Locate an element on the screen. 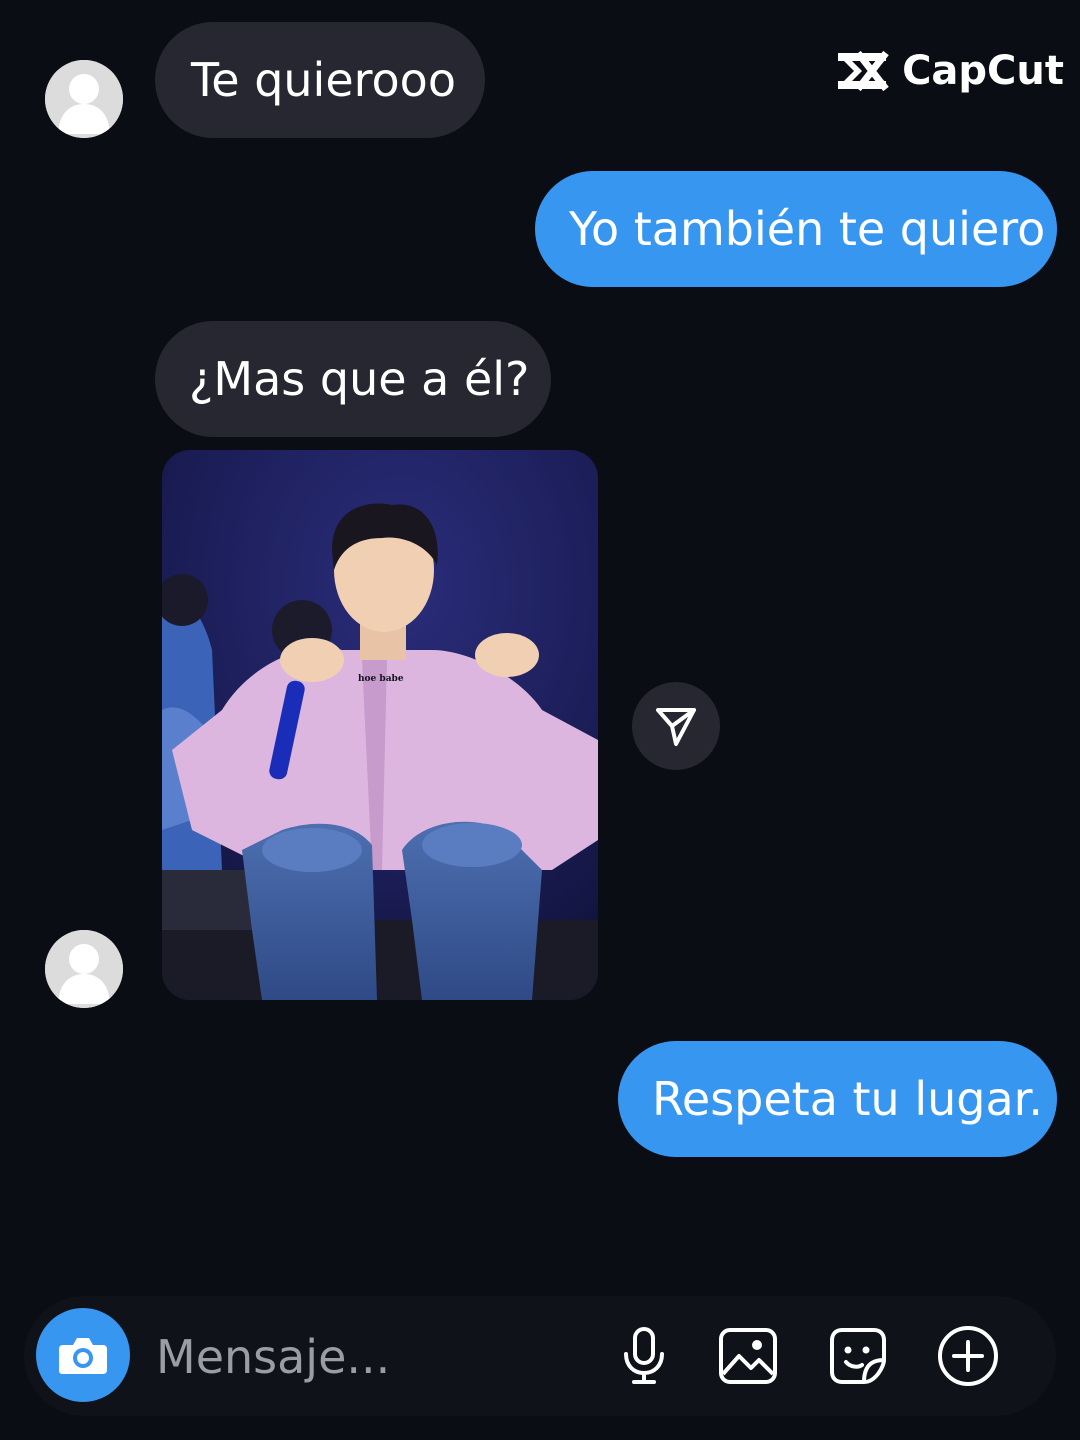 The image size is (1080, 1440). camera-button is located at coordinates (83, 1355).